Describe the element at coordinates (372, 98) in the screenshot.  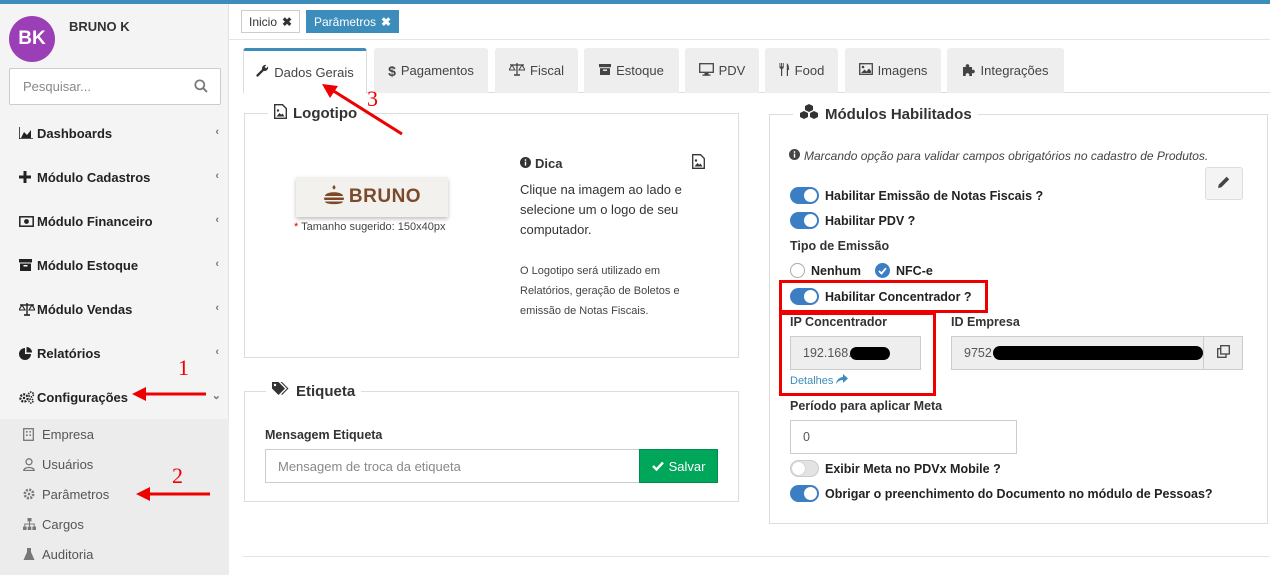
I see `annotation-number-3: 3` at that location.